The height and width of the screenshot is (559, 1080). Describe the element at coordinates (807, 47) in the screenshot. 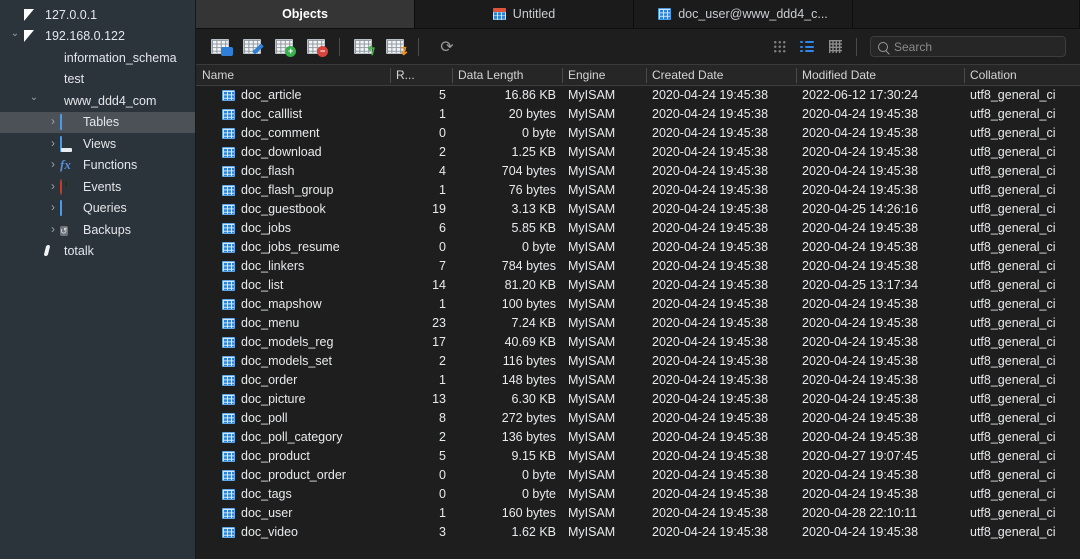

I see `list-view-button` at that location.